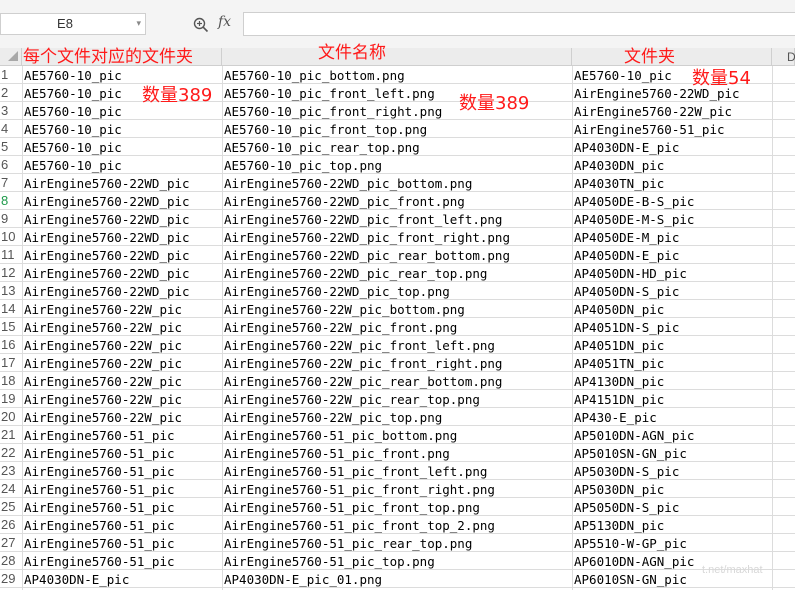  Describe the element at coordinates (397, 201) in the screenshot. I see `cell-b: AirEngine5760-22WD_pic_front.png` at that location.